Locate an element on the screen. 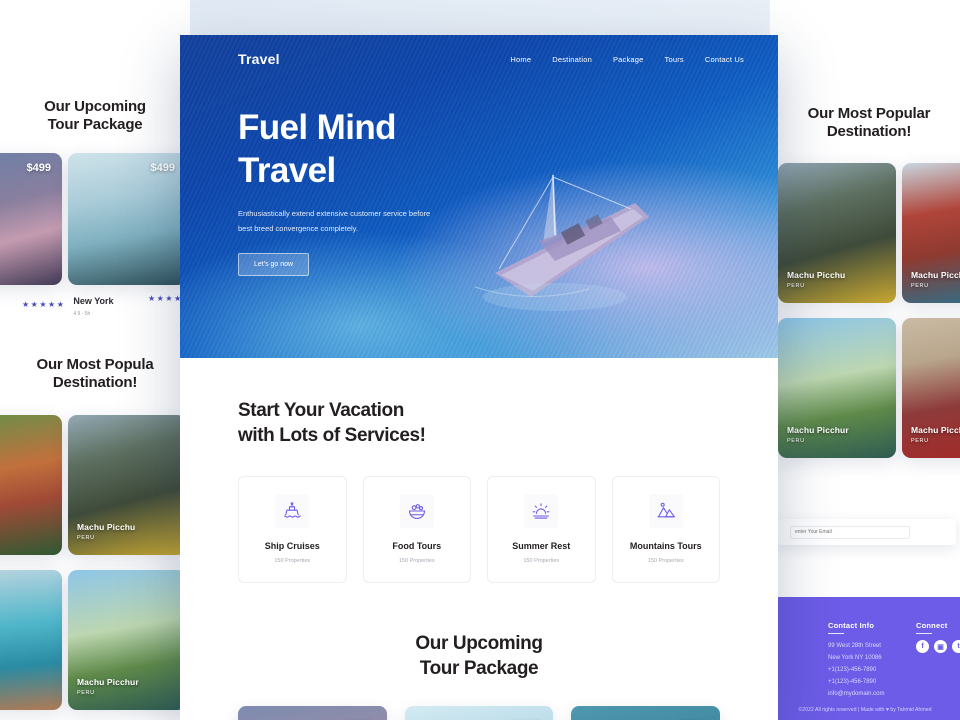  newsletter-box is located at coordinates (867, 532).